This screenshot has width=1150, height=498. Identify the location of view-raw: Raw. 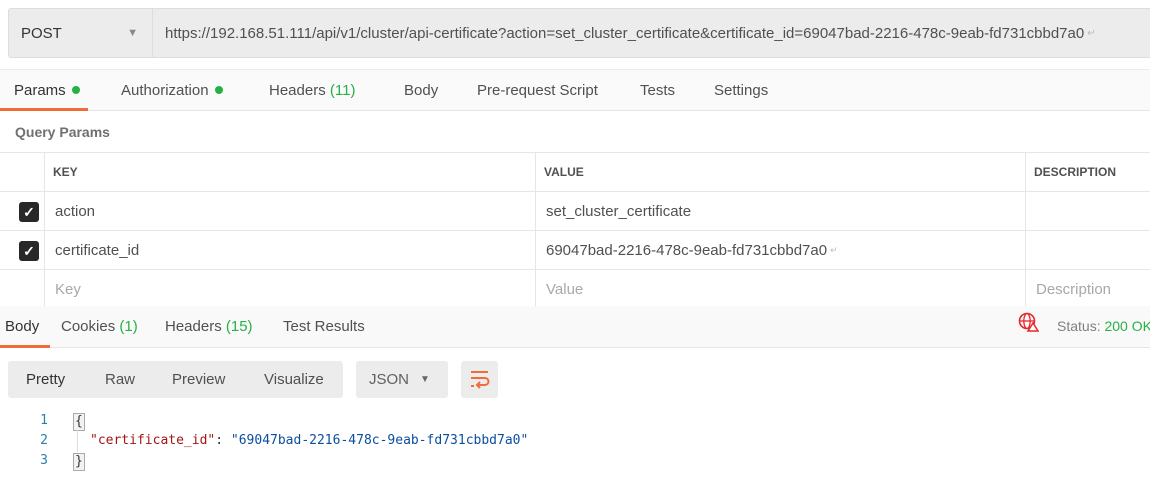
(120, 379).